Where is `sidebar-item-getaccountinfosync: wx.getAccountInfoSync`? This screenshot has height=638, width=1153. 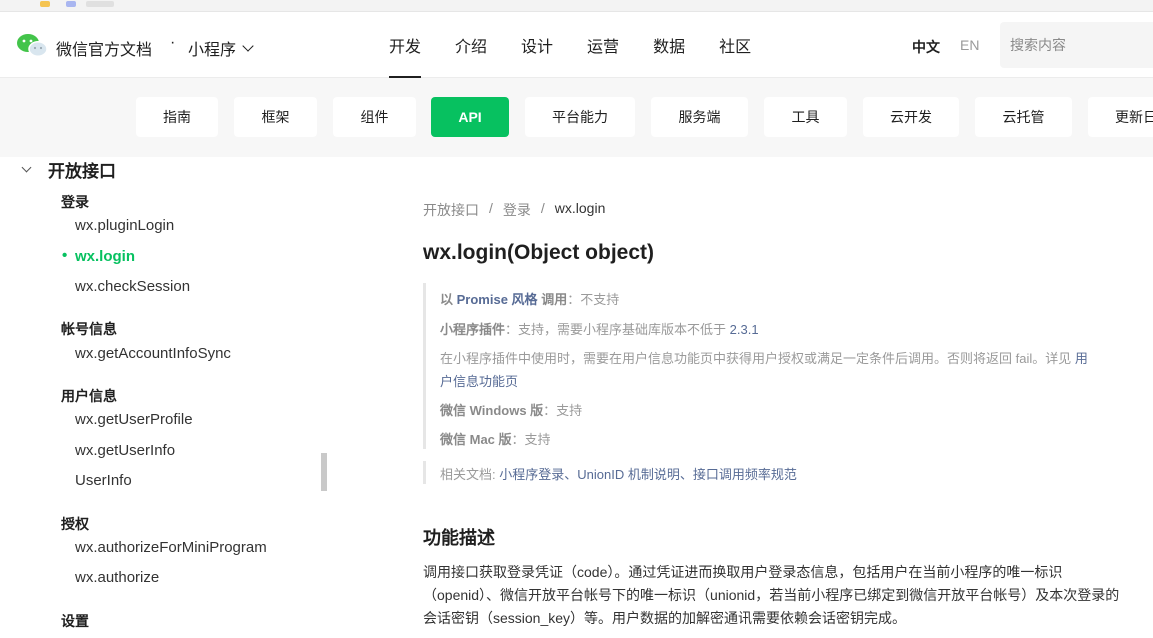
sidebar-item-getaccountinfosync: wx.getAccountInfoSync is located at coordinates (153, 353).